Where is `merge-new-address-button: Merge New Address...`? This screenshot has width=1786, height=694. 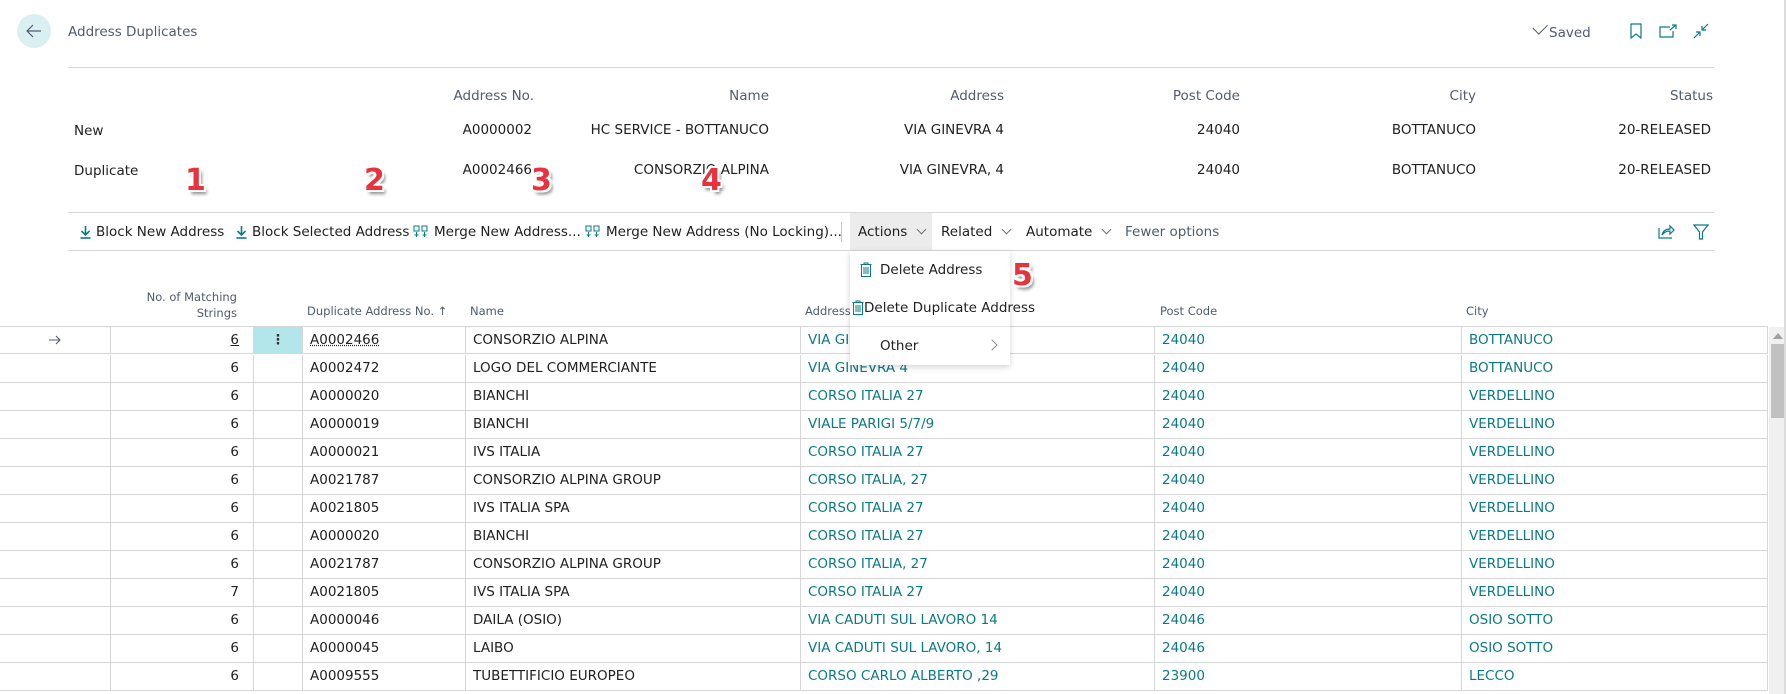
merge-new-address-button: Merge New Address... is located at coordinates (497, 231).